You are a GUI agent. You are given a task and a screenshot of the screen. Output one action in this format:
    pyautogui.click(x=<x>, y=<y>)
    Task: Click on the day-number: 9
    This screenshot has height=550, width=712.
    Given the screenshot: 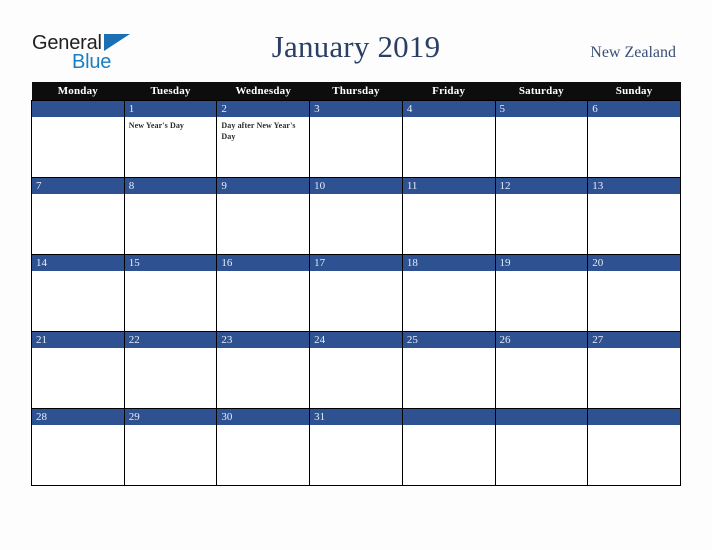 What is the action you would take?
    pyautogui.click(x=263, y=186)
    